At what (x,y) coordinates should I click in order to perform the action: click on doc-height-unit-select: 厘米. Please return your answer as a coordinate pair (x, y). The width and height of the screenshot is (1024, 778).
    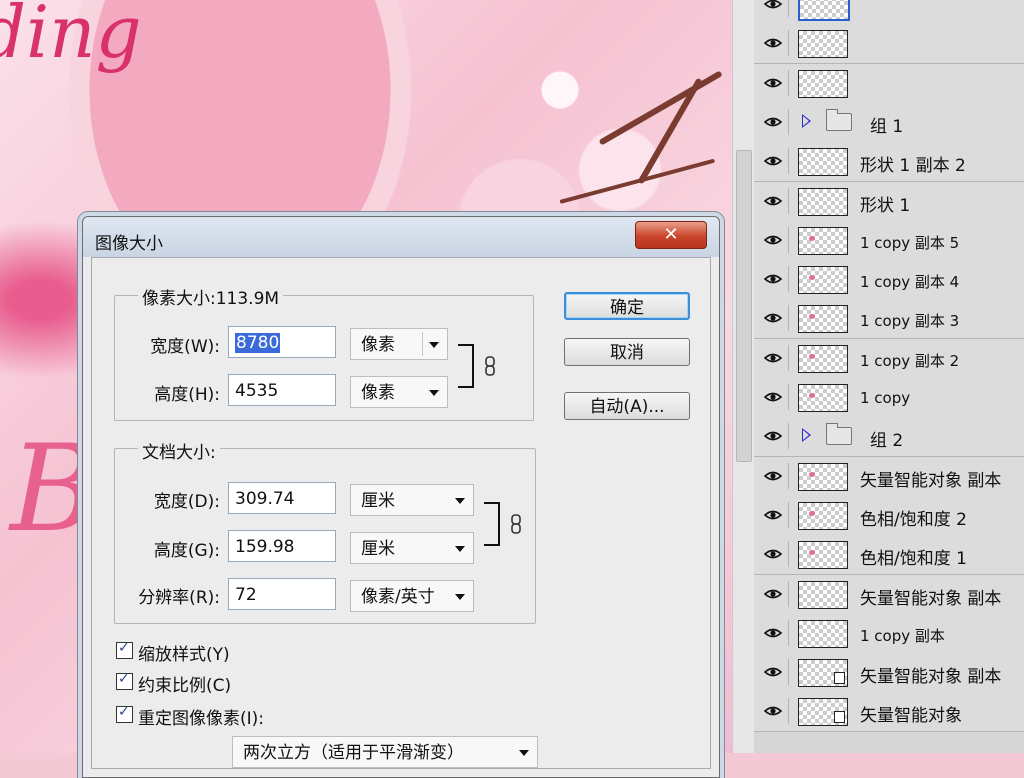
    Looking at the image, I should click on (412, 548).